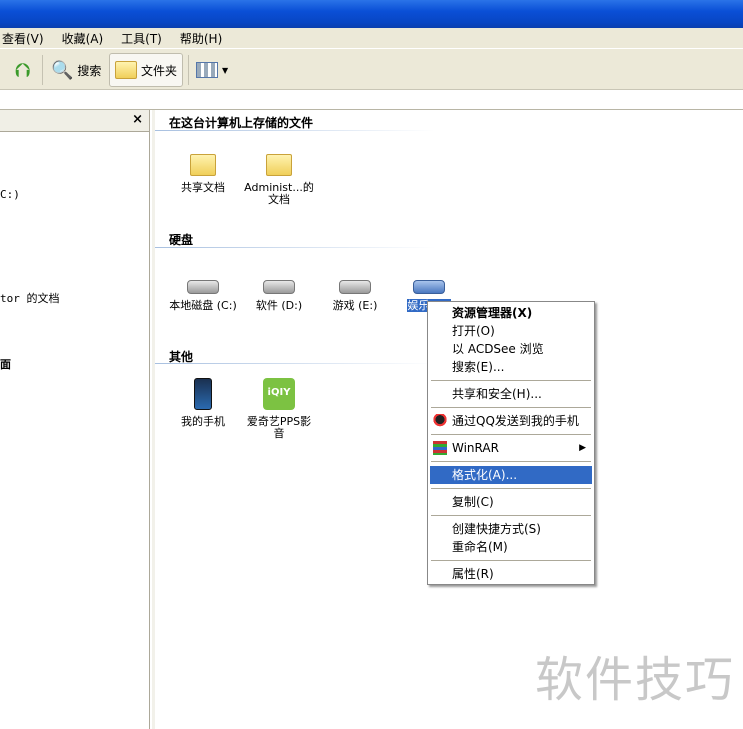 The image size is (743, 729). Describe the element at coordinates (511, 502) in the screenshot. I see `menu-item-copy: 复制(C)` at that location.